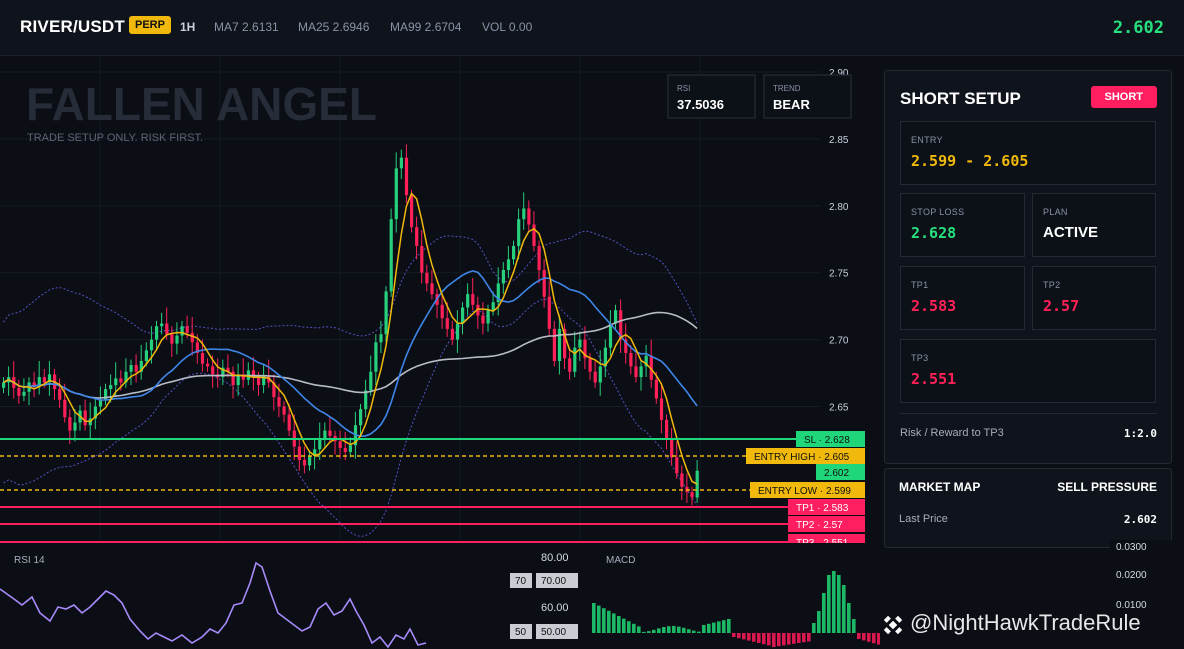  Describe the element at coordinates (962, 225) in the screenshot. I see `stop-loss-card: STOP LOSS 2.628` at that location.